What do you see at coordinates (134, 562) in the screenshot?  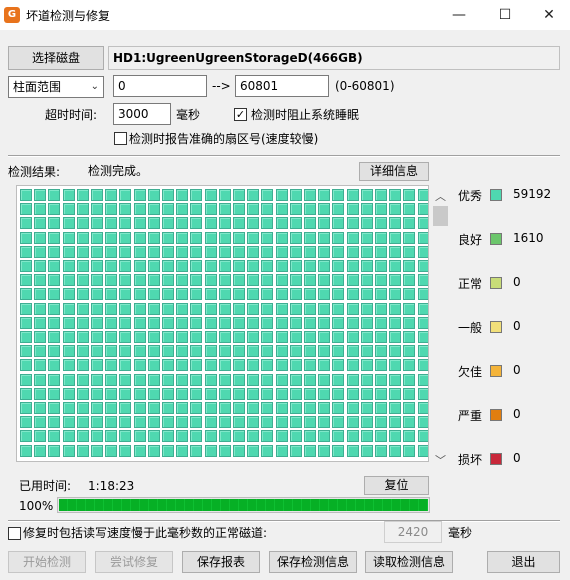 I see `try-repair-button: 尝试修复` at bounding box center [134, 562].